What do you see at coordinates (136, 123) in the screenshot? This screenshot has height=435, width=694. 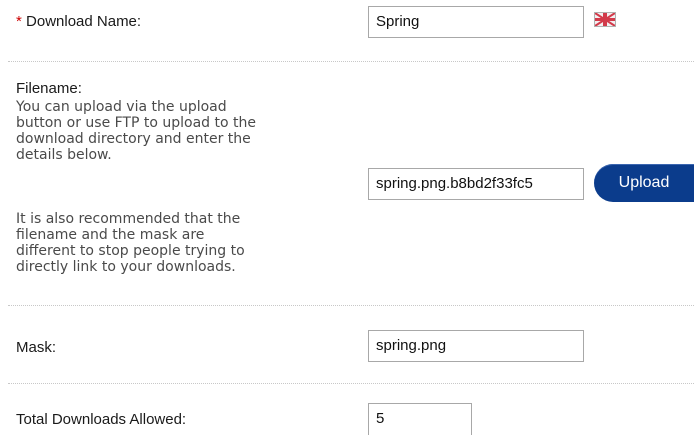 I see `help-line: button or use FTP to upload to the` at bounding box center [136, 123].